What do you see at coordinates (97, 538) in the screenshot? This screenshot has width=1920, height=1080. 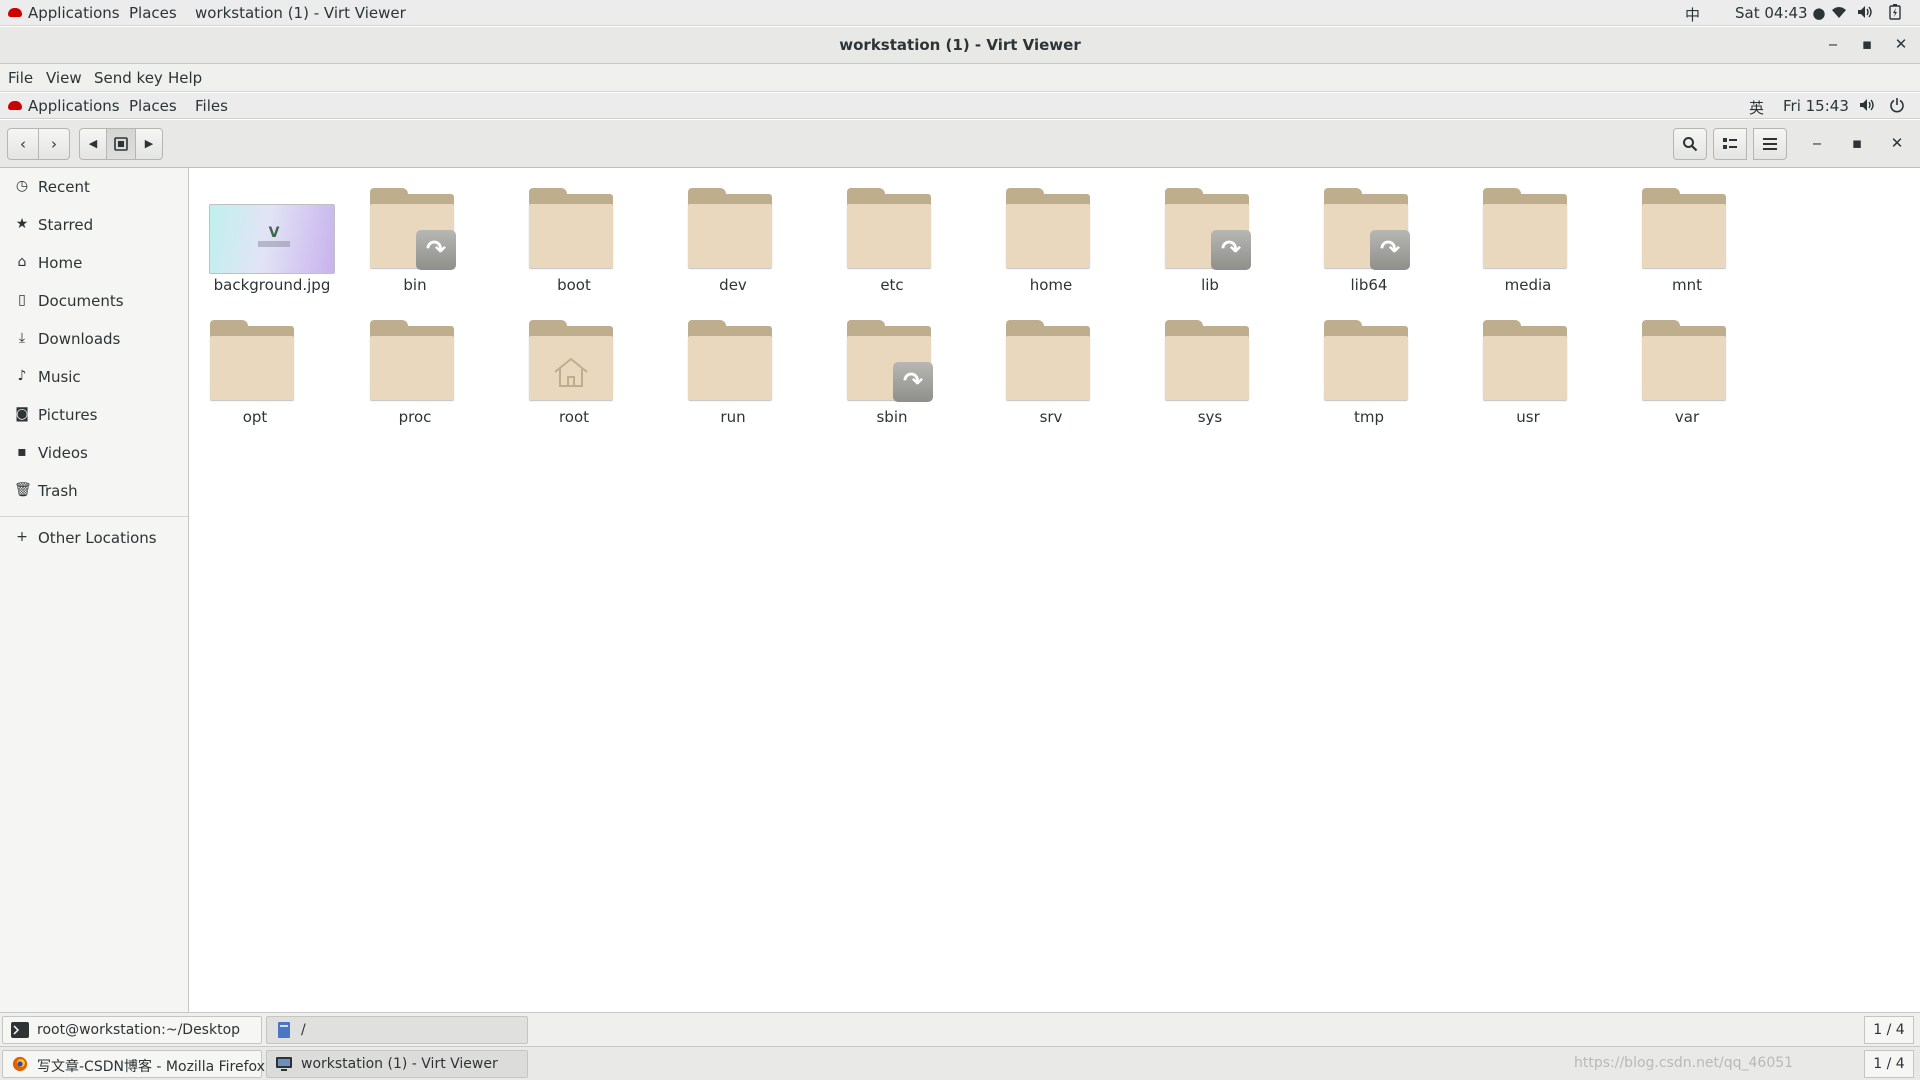 I see `sidebar-item-label: Other Locations` at bounding box center [97, 538].